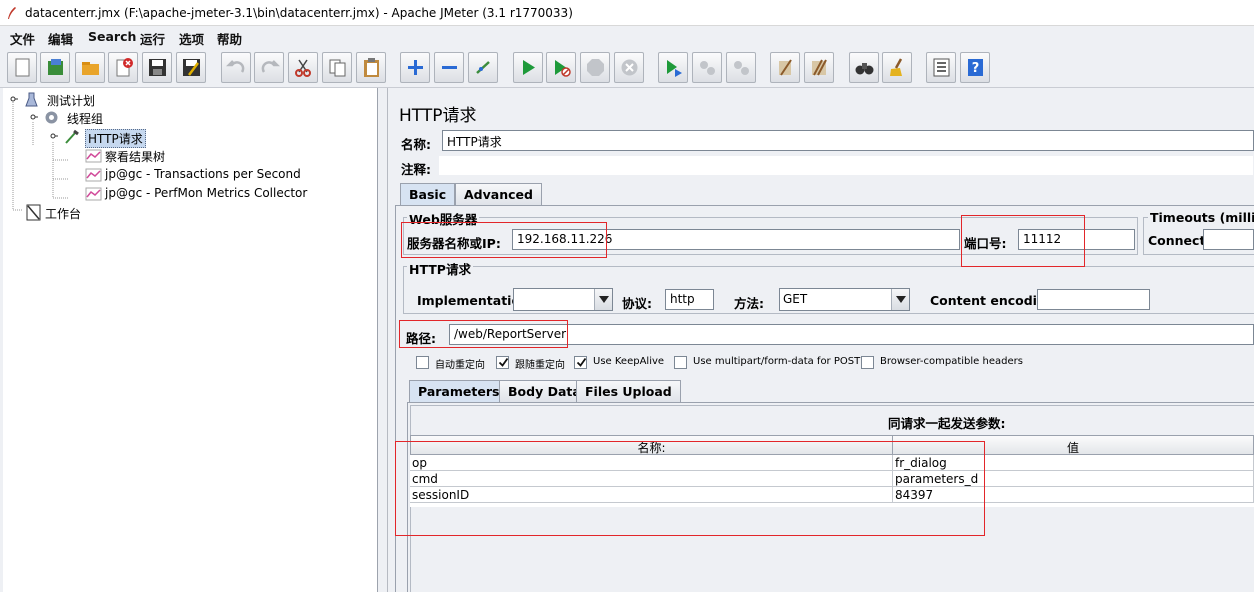  What do you see at coordinates (428, 194) in the screenshot?
I see `tab-basic: Basic` at bounding box center [428, 194].